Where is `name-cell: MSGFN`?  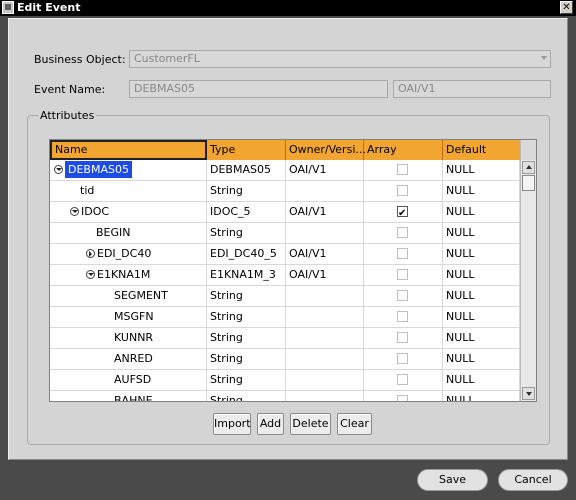
name-cell: MSGFN is located at coordinates (128, 317).